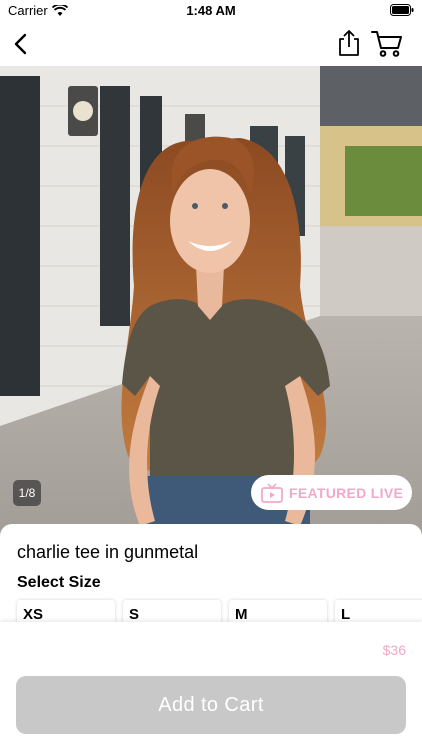 The image size is (422, 750). I want to click on product-price: $36, so click(394, 650).